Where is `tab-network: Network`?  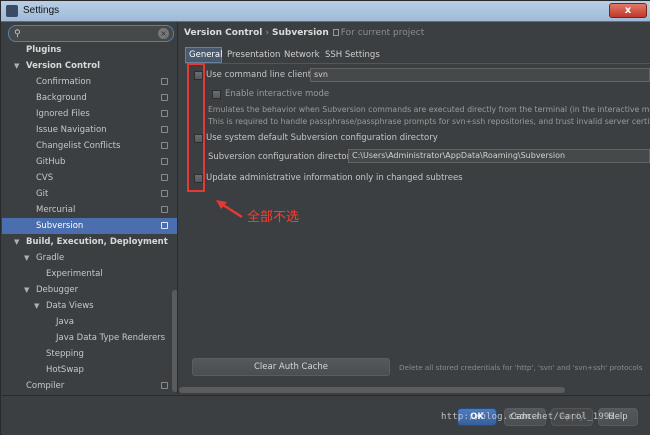
tab-network: Network is located at coordinates (302, 55).